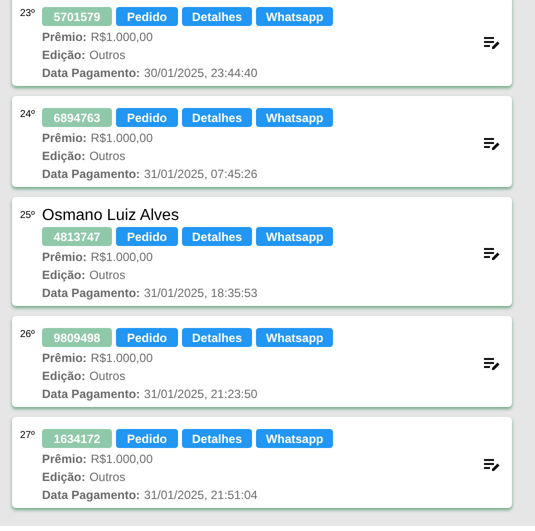 The width and height of the screenshot is (535, 531). I want to click on field-value: 30/01/2025, 23:44:40, so click(201, 73).